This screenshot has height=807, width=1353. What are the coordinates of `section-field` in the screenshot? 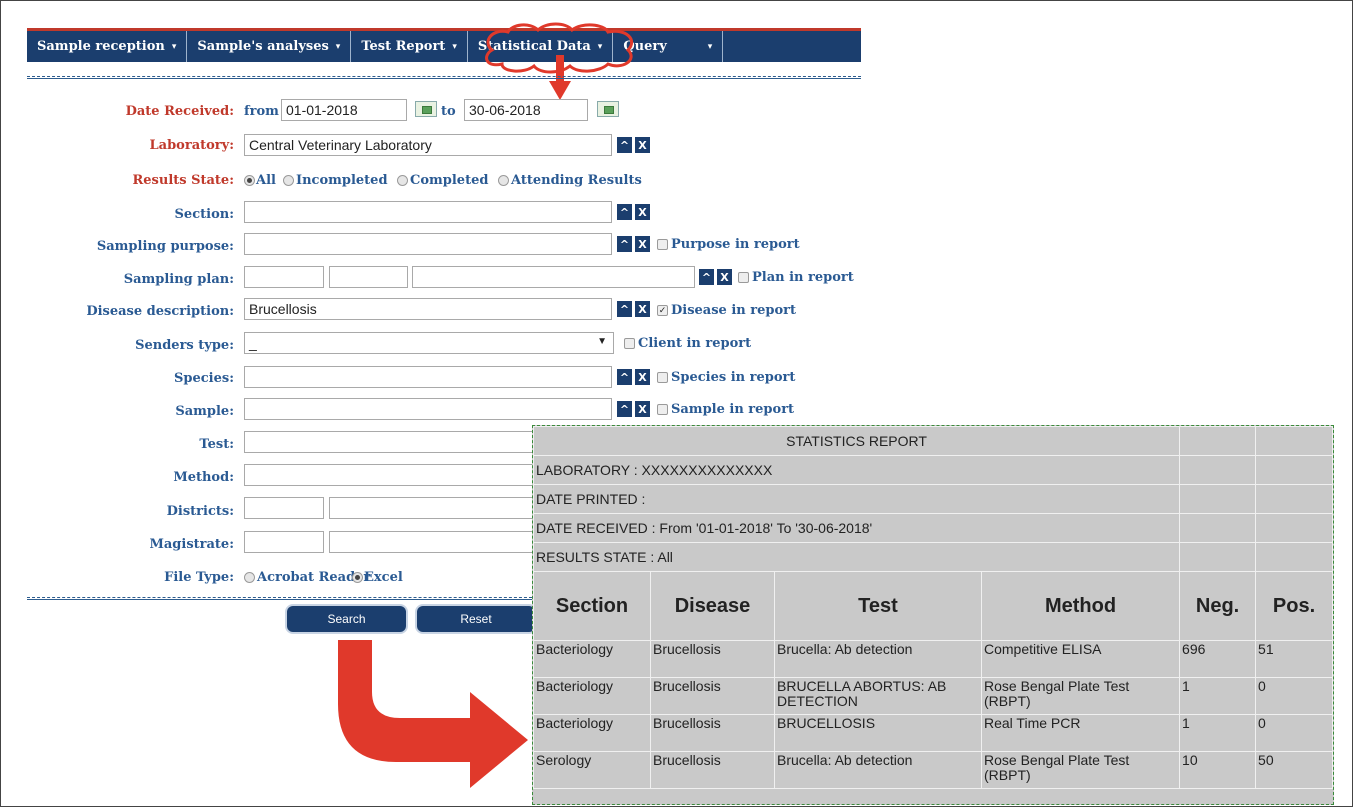 It's located at (428, 212).